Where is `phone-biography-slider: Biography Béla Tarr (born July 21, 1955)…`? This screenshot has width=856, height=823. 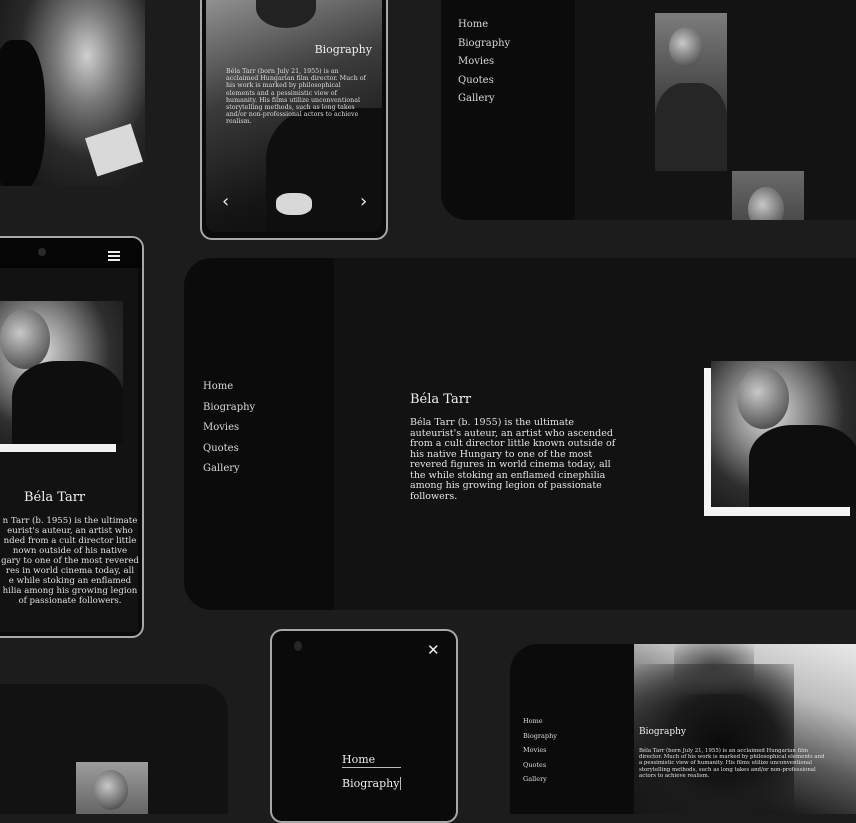
phone-biography-slider: Biography Béla Tarr (born July 21, 1955)… is located at coordinates (294, 120).